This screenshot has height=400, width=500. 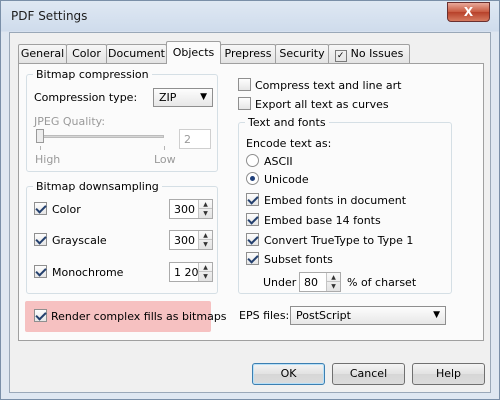 What do you see at coordinates (244, 103) in the screenshot?
I see `export-curves-checkbox` at bounding box center [244, 103].